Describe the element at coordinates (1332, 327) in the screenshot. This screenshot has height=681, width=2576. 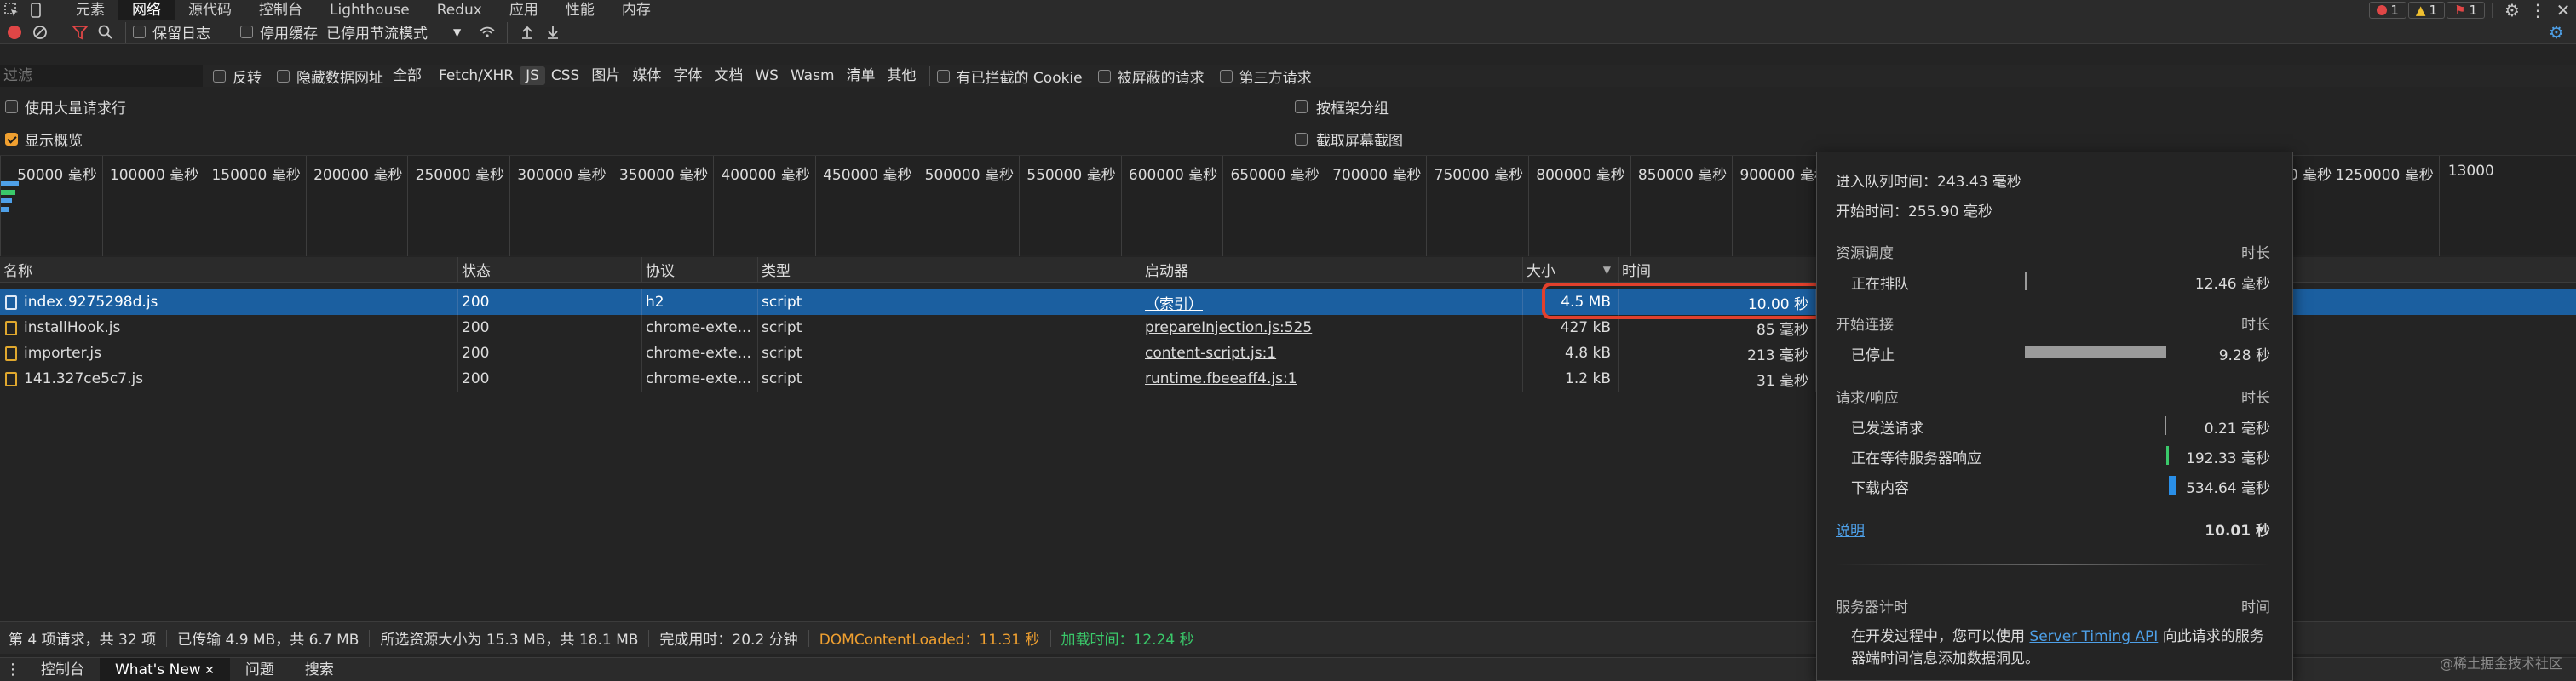
I see `cell-initiator: prepareInjection.js:525` at that location.